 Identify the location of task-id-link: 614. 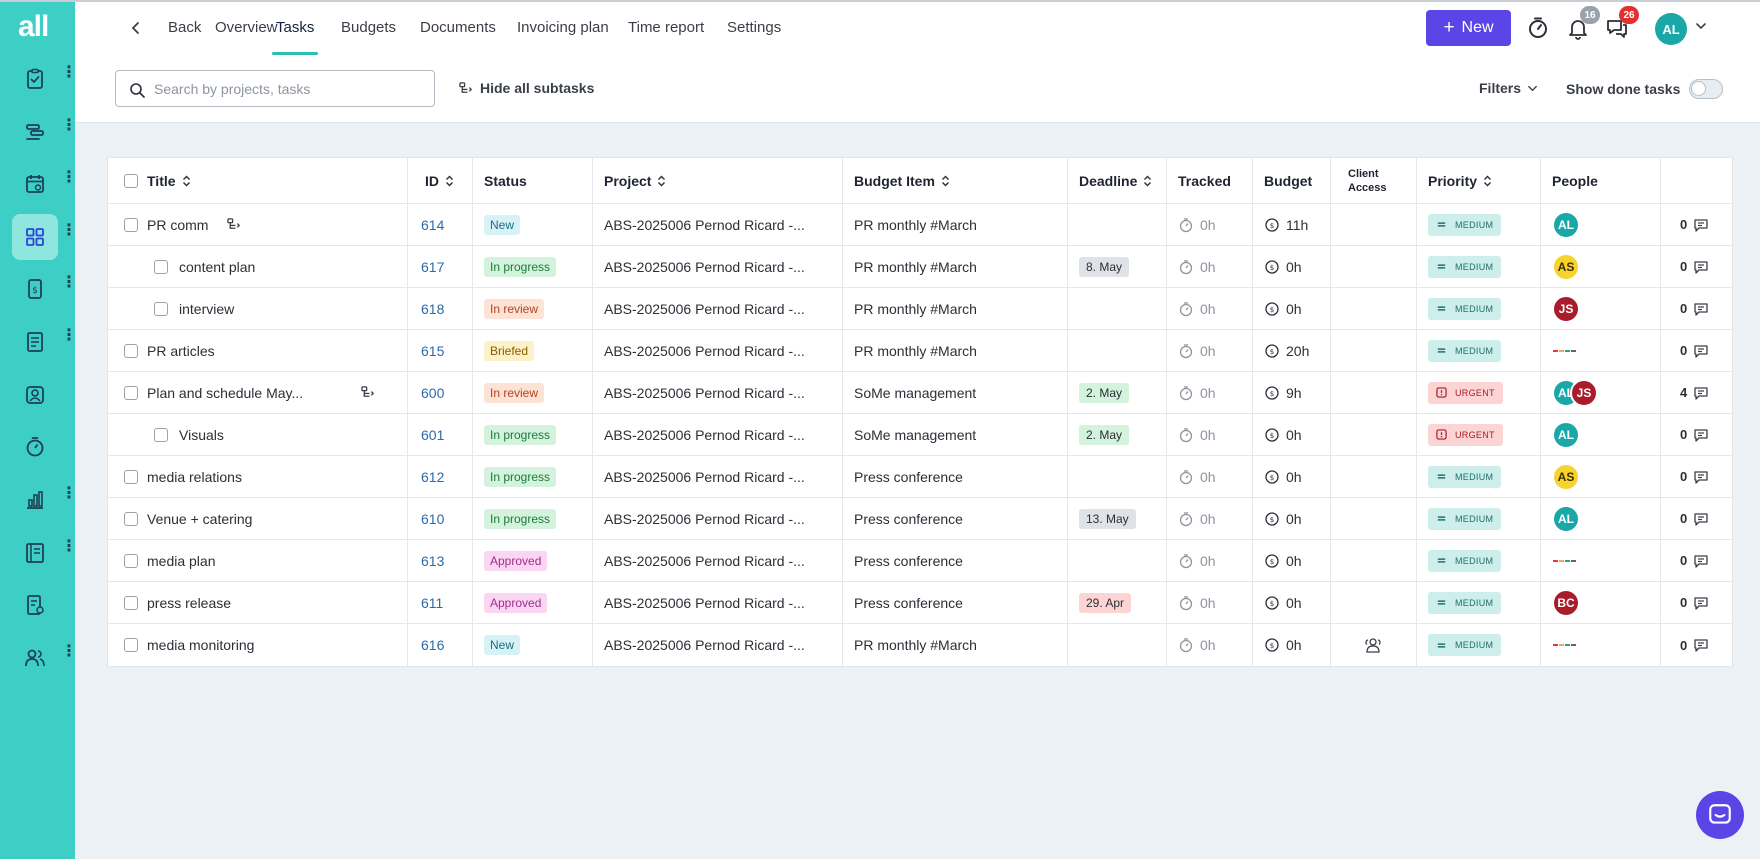
(432, 224).